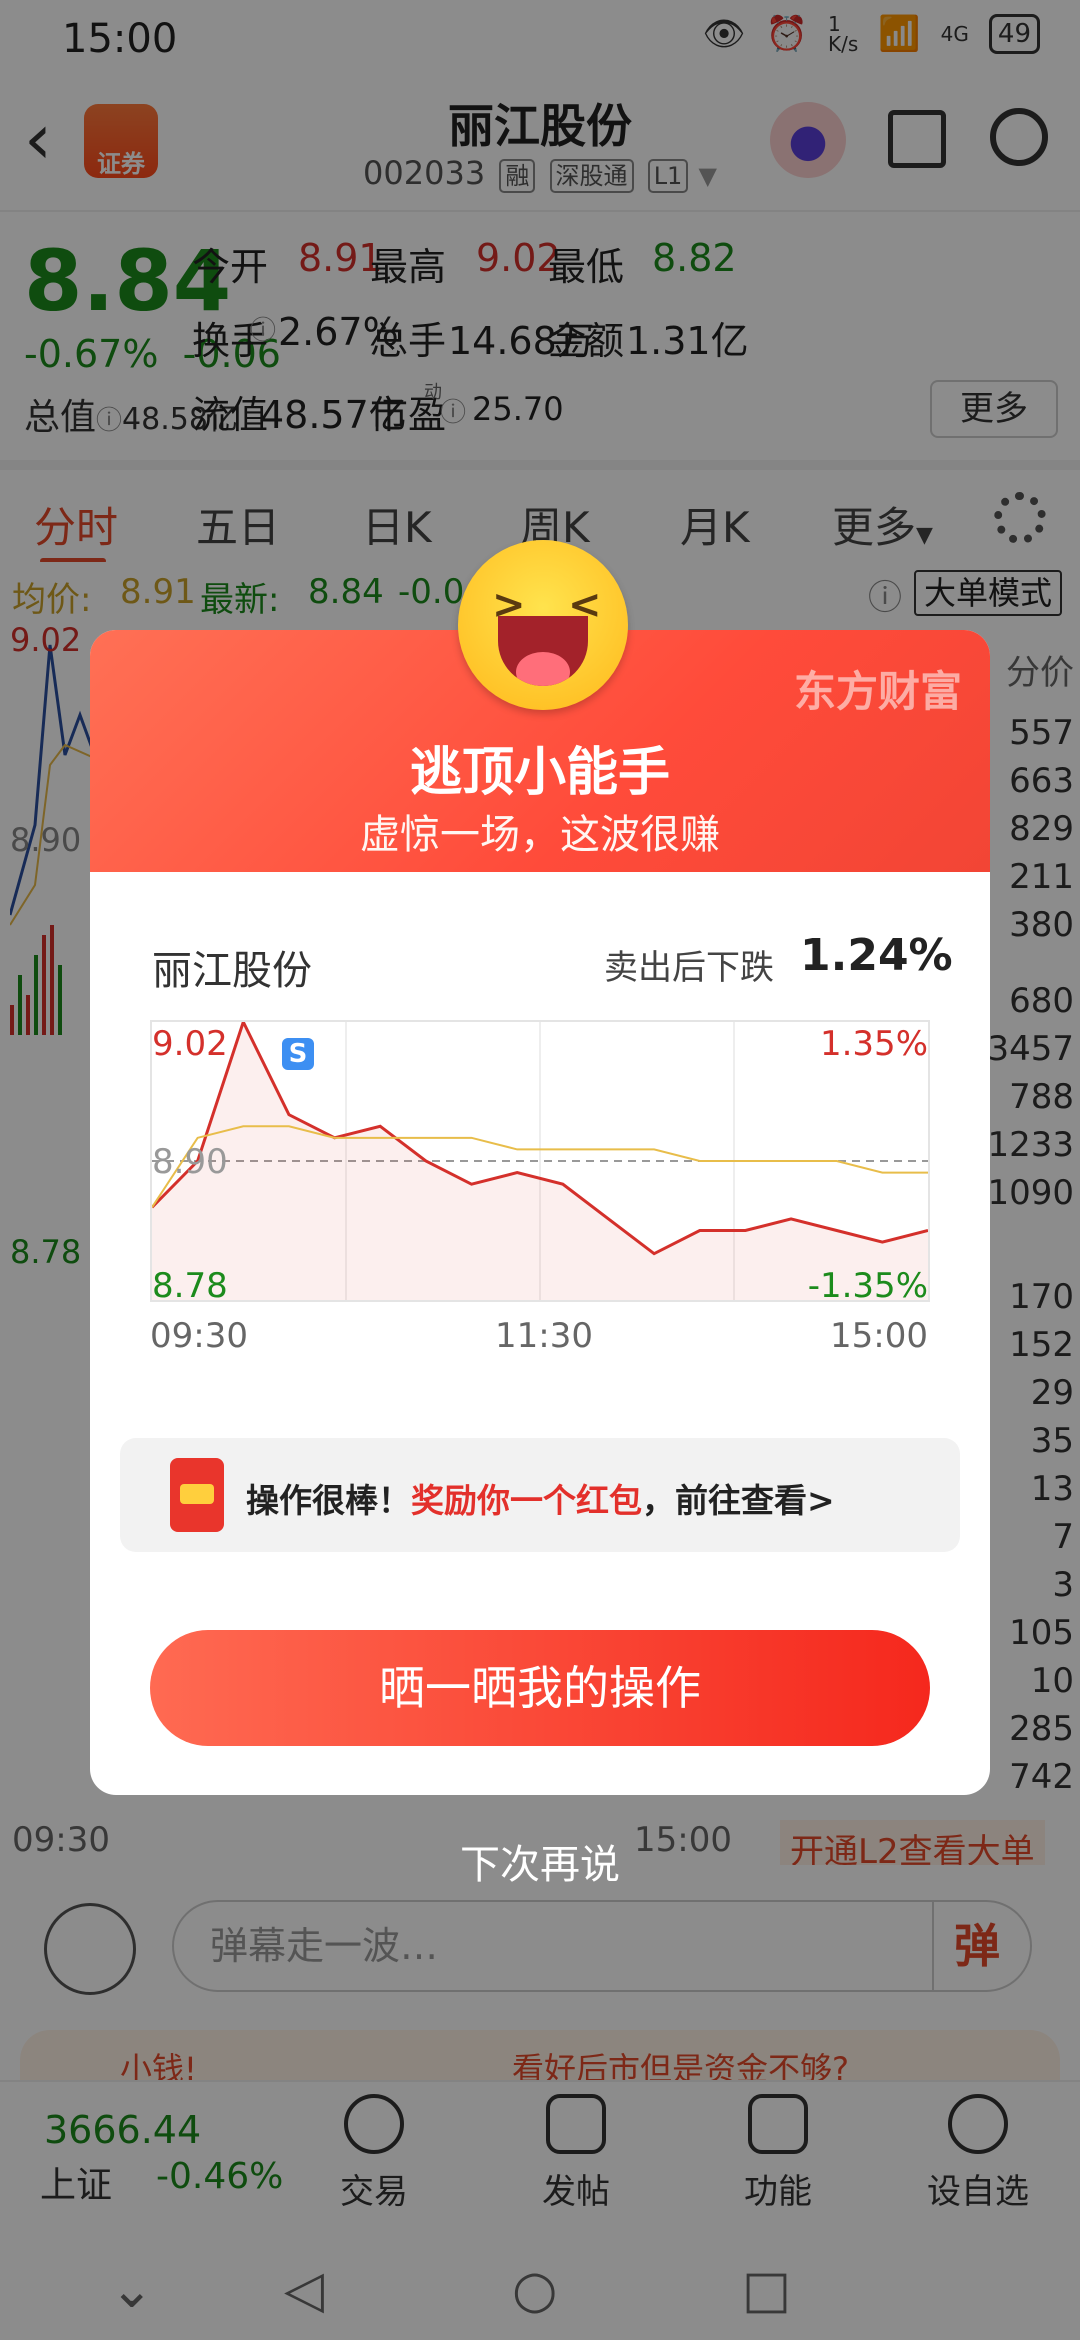 Image resolution: width=1080 pixels, height=2340 pixels. What do you see at coordinates (190, 1286) in the screenshot?
I see `mini-y-low: 8.78` at bounding box center [190, 1286].